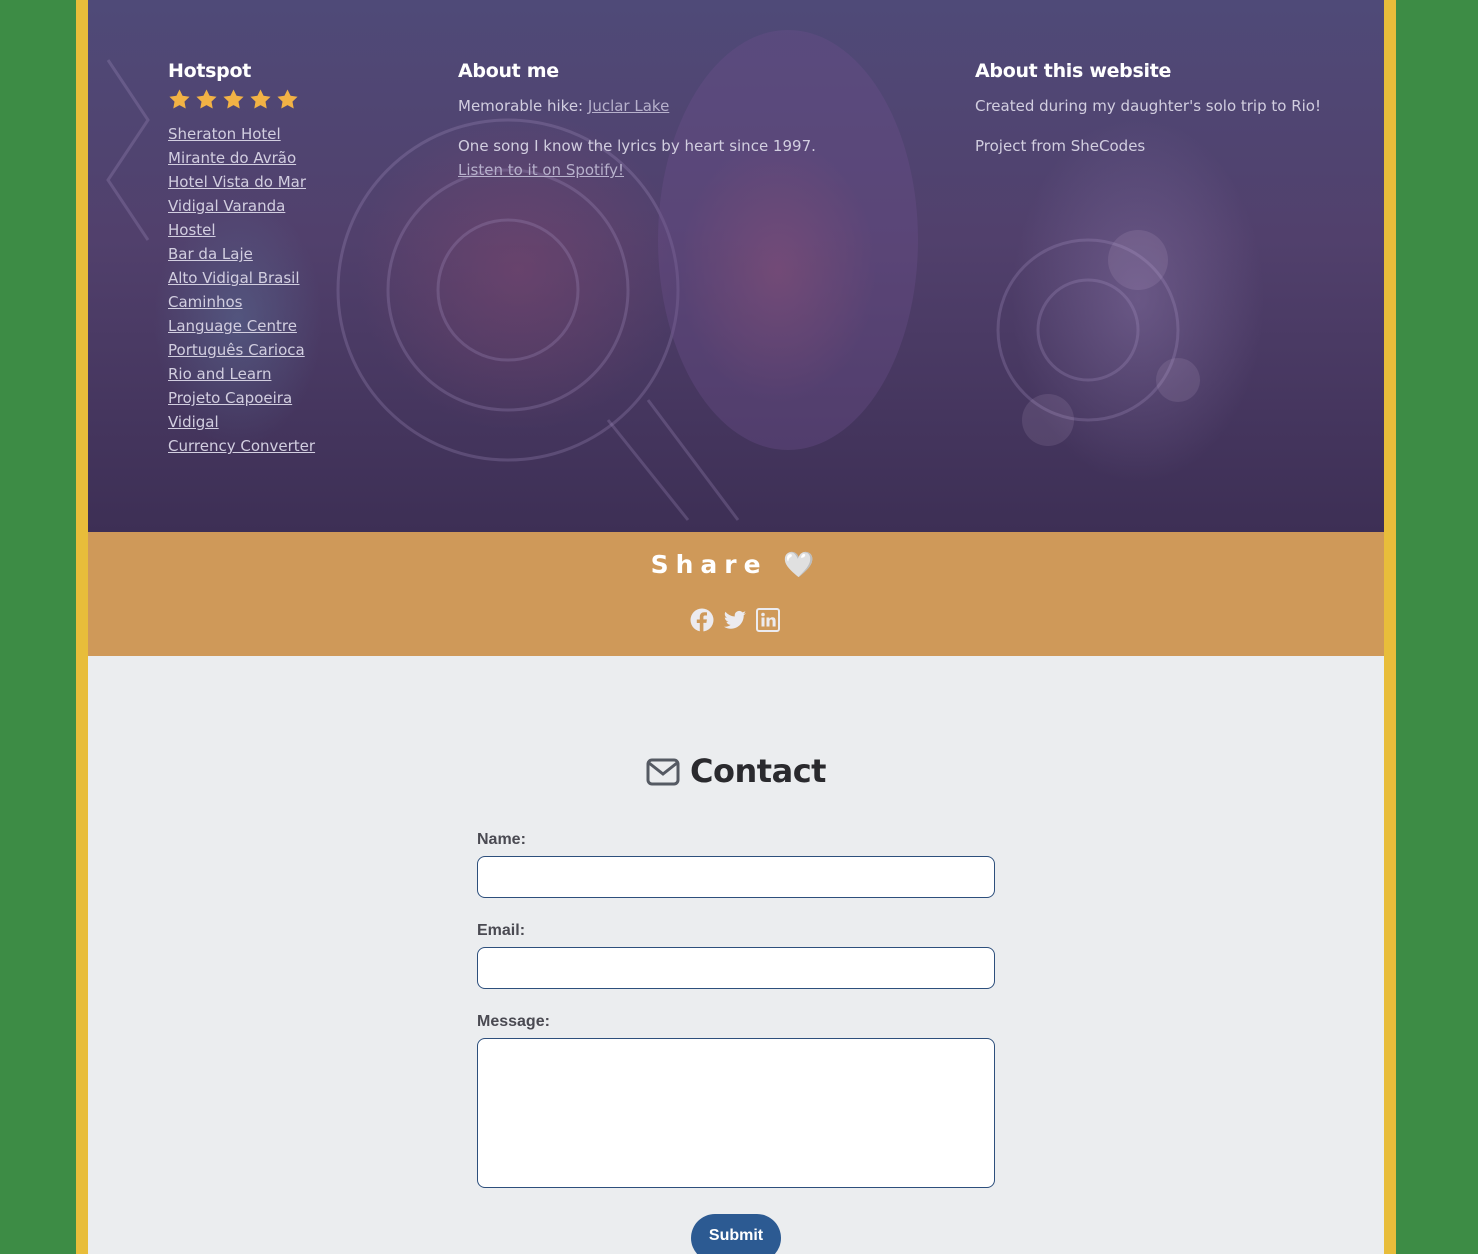 The image size is (1478, 1254). I want to click on facebook-icon, so click(702, 620).